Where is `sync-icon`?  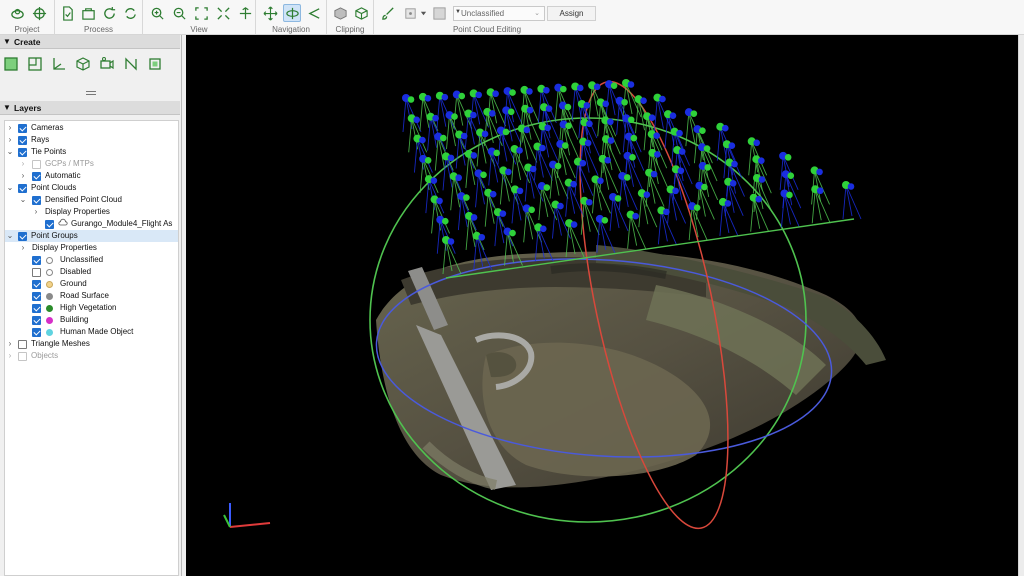 sync-icon is located at coordinates (130, 13).